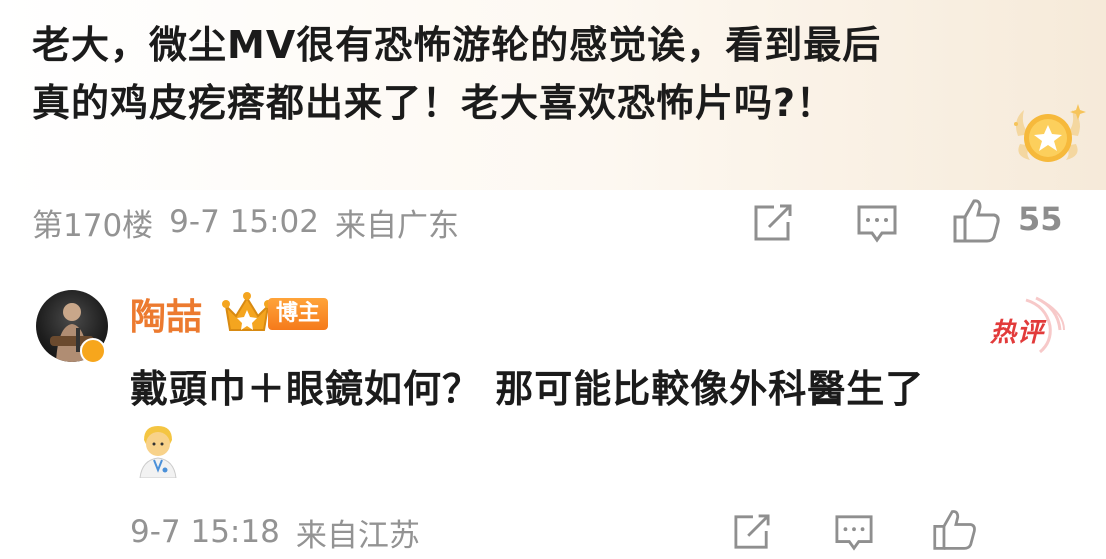 Image resolution: width=1106 pixels, height=559 pixels. Describe the element at coordinates (457, 45) in the screenshot. I see `comment-text-line1: 老大，微尘MV很有恐怖游轮的感觉诶，看到最后` at that location.